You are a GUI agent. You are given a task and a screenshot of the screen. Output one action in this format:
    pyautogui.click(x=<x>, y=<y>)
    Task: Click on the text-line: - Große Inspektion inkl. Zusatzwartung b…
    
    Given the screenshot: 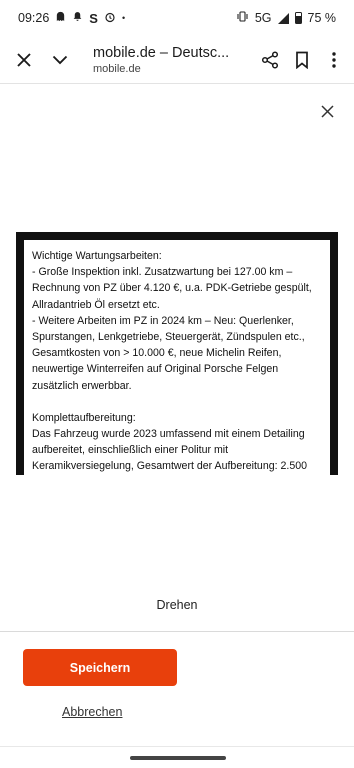 What is the action you would take?
    pyautogui.click(x=162, y=272)
    